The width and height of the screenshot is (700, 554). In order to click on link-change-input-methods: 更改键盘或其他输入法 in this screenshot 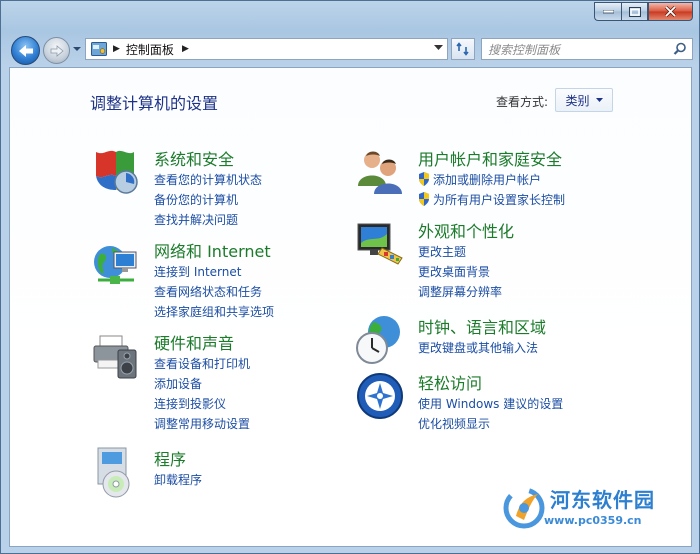, I will do `click(478, 348)`.